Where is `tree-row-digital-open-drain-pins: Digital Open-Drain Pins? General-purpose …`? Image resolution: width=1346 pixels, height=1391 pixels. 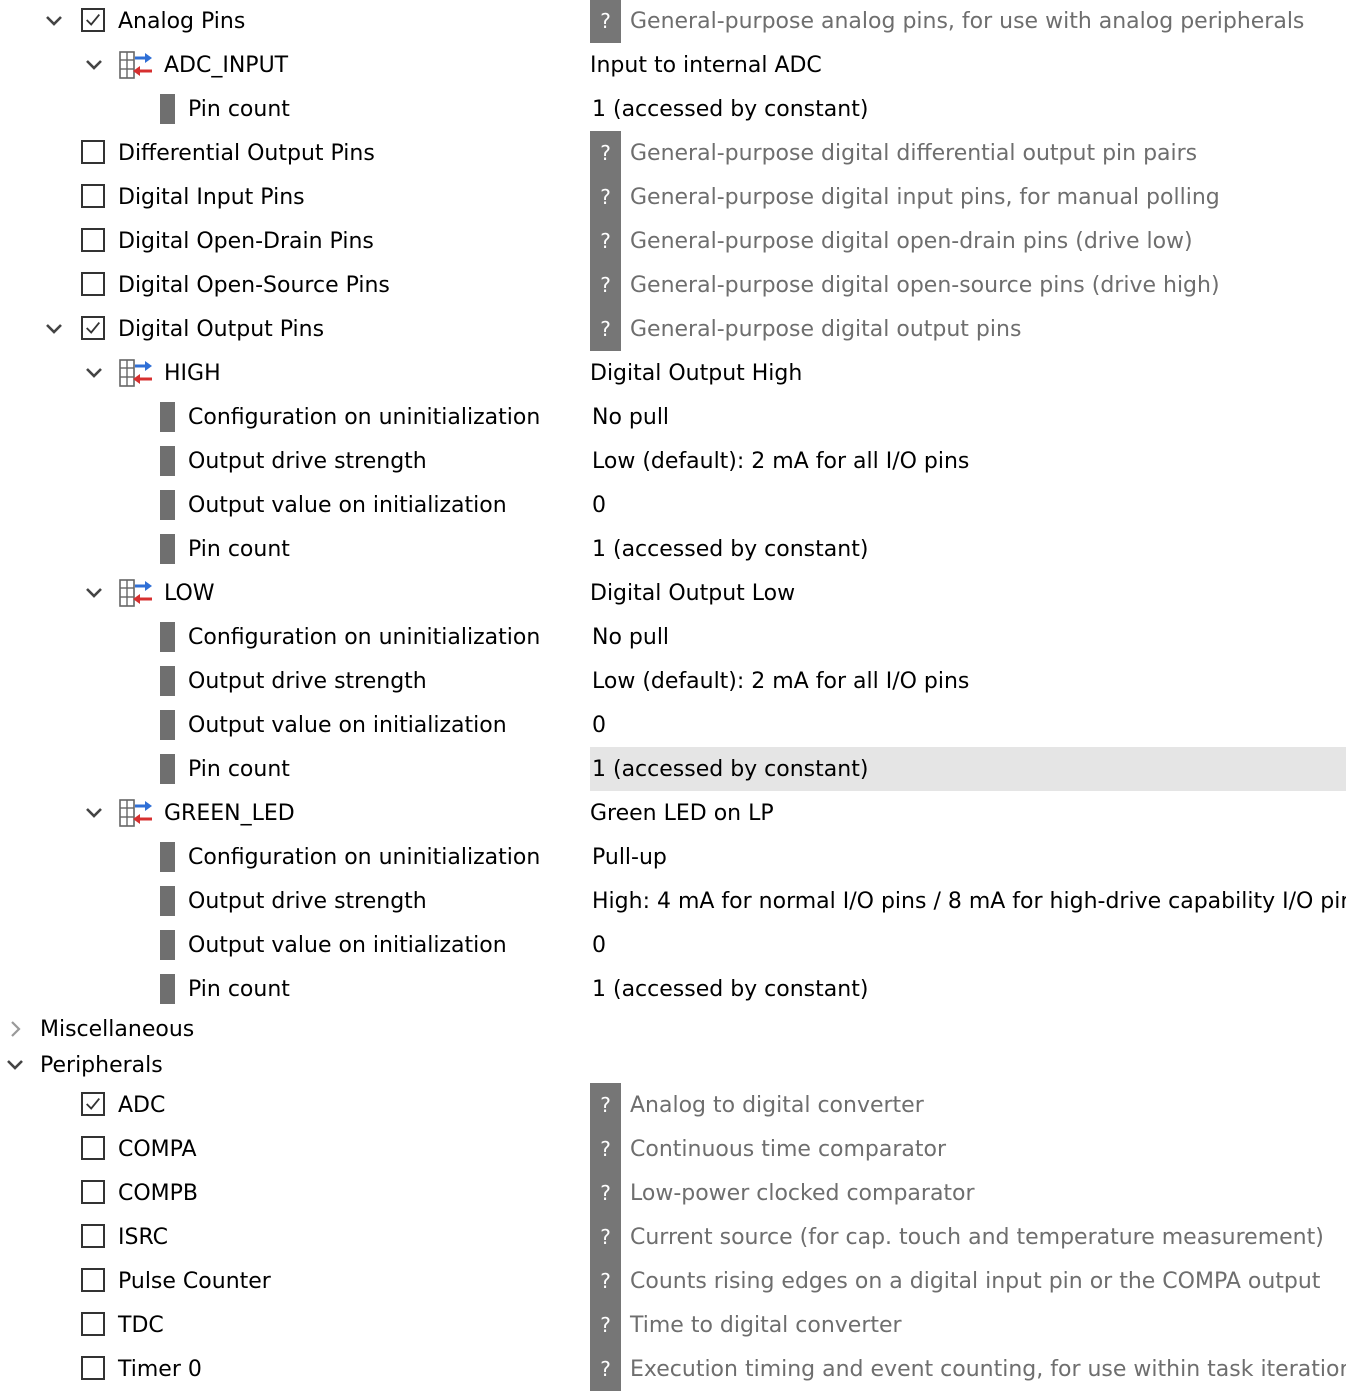 tree-row-digital-open-drain-pins: Digital Open-Drain Pins? General-purpose … is located at coordinates (673, 241).